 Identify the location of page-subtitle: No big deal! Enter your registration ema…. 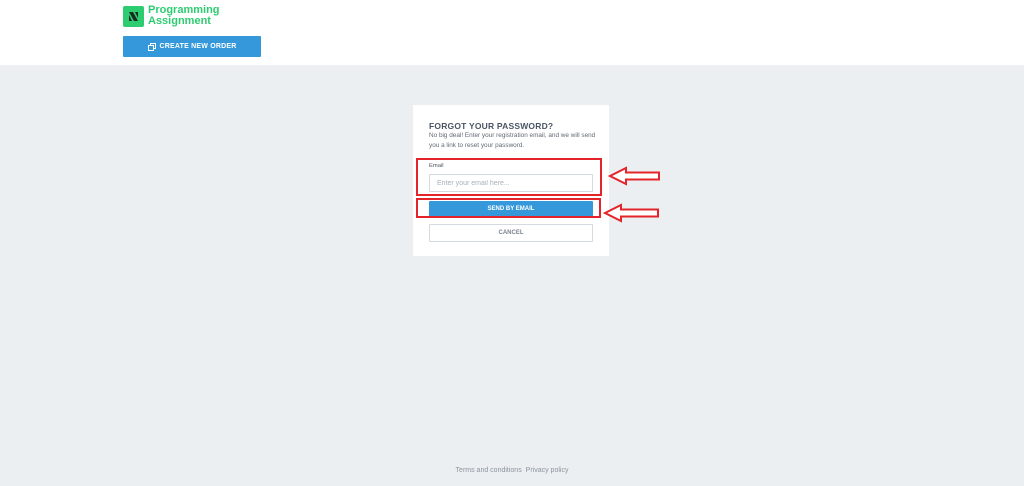
(512, 140).